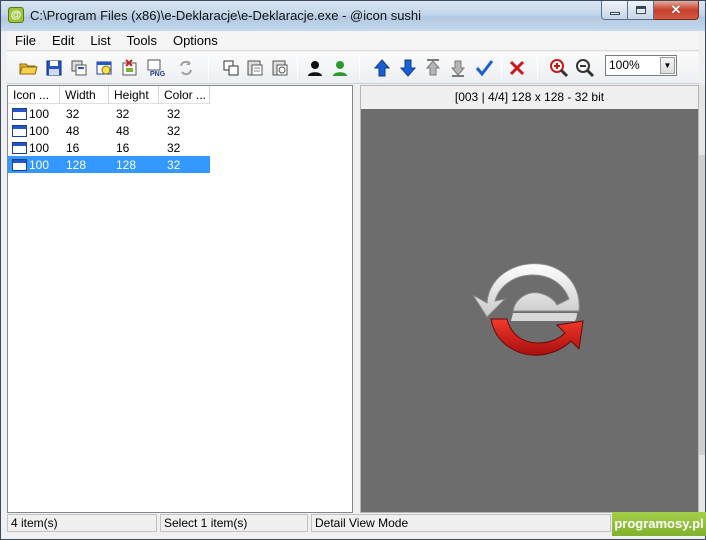 The height and width of the screenshot is (540, 706). What do you see at coordinates (382, 68) in the screenshot?
I see `move-up-icon` at bounding box center [382, 68].